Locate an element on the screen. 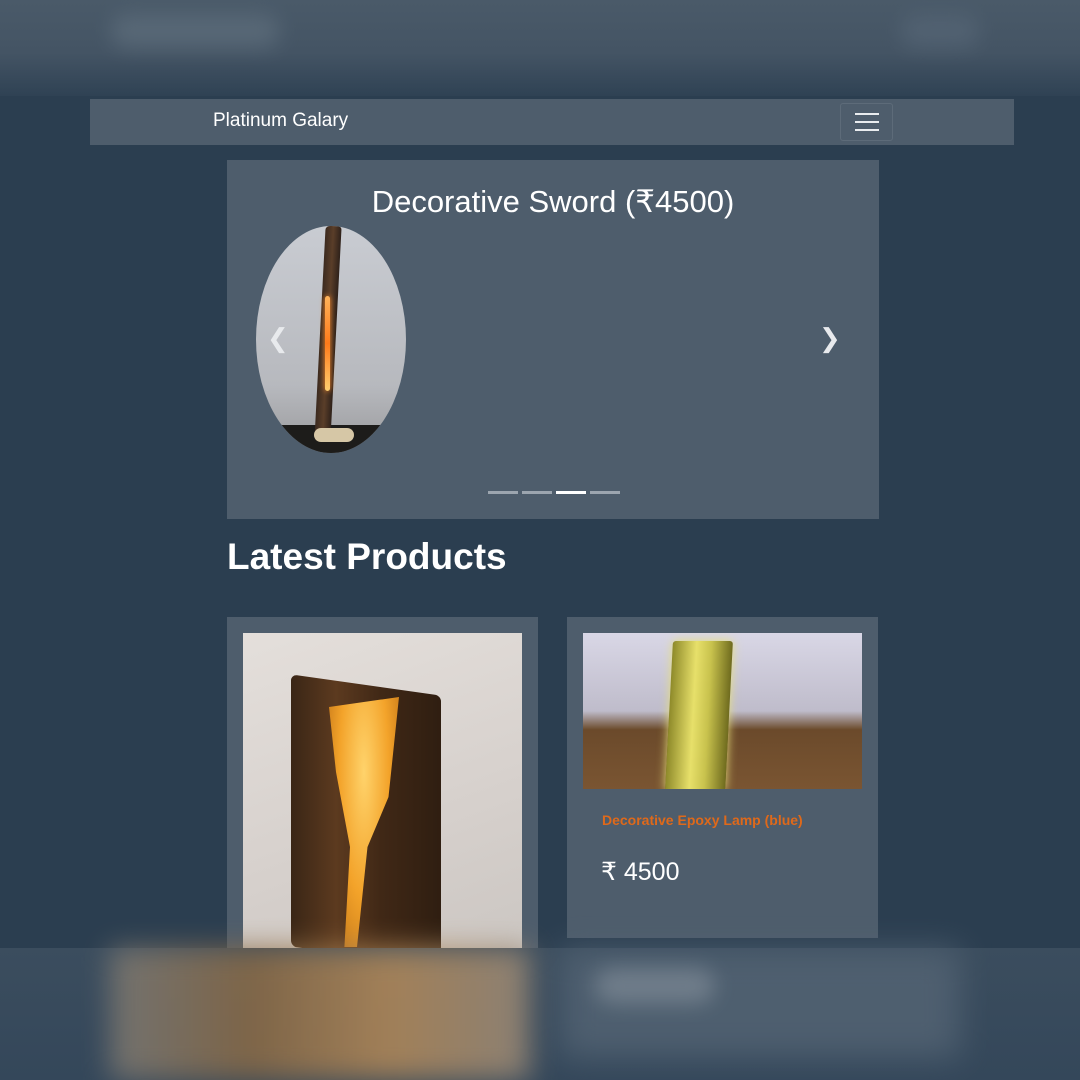 Image resolution: width=1080 pixels, height=1080 pixels. blurred-top-backdrop is located at coordinates (540, 48).